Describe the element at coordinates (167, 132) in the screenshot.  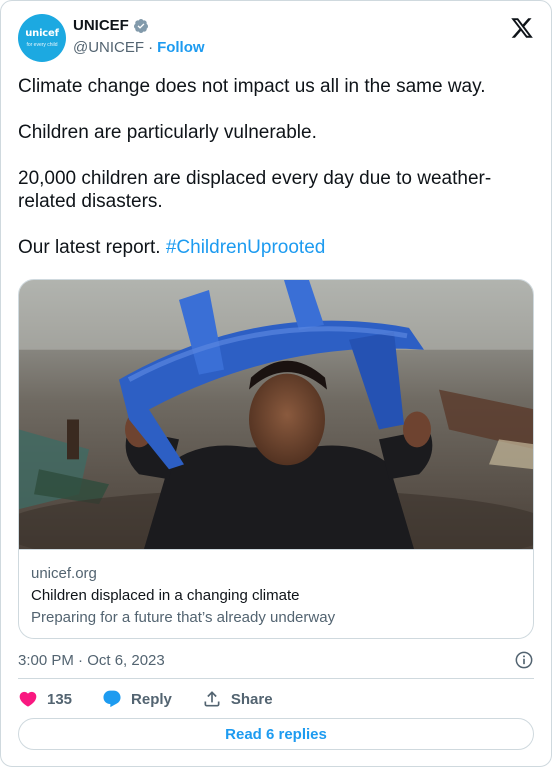
I see `tweet-paragraph-2: Children are particularly vulnerable.` at that location.